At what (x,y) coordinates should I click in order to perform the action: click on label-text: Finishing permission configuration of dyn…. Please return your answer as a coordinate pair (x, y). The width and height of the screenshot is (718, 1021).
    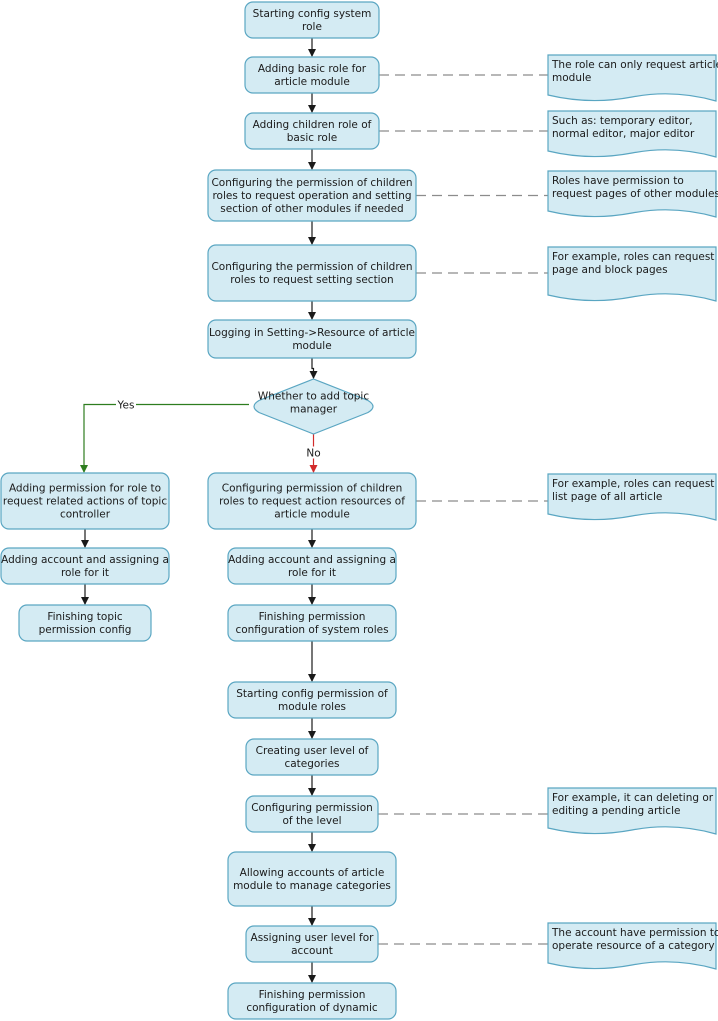
    Looking at the image, I should click on (312, 1001).